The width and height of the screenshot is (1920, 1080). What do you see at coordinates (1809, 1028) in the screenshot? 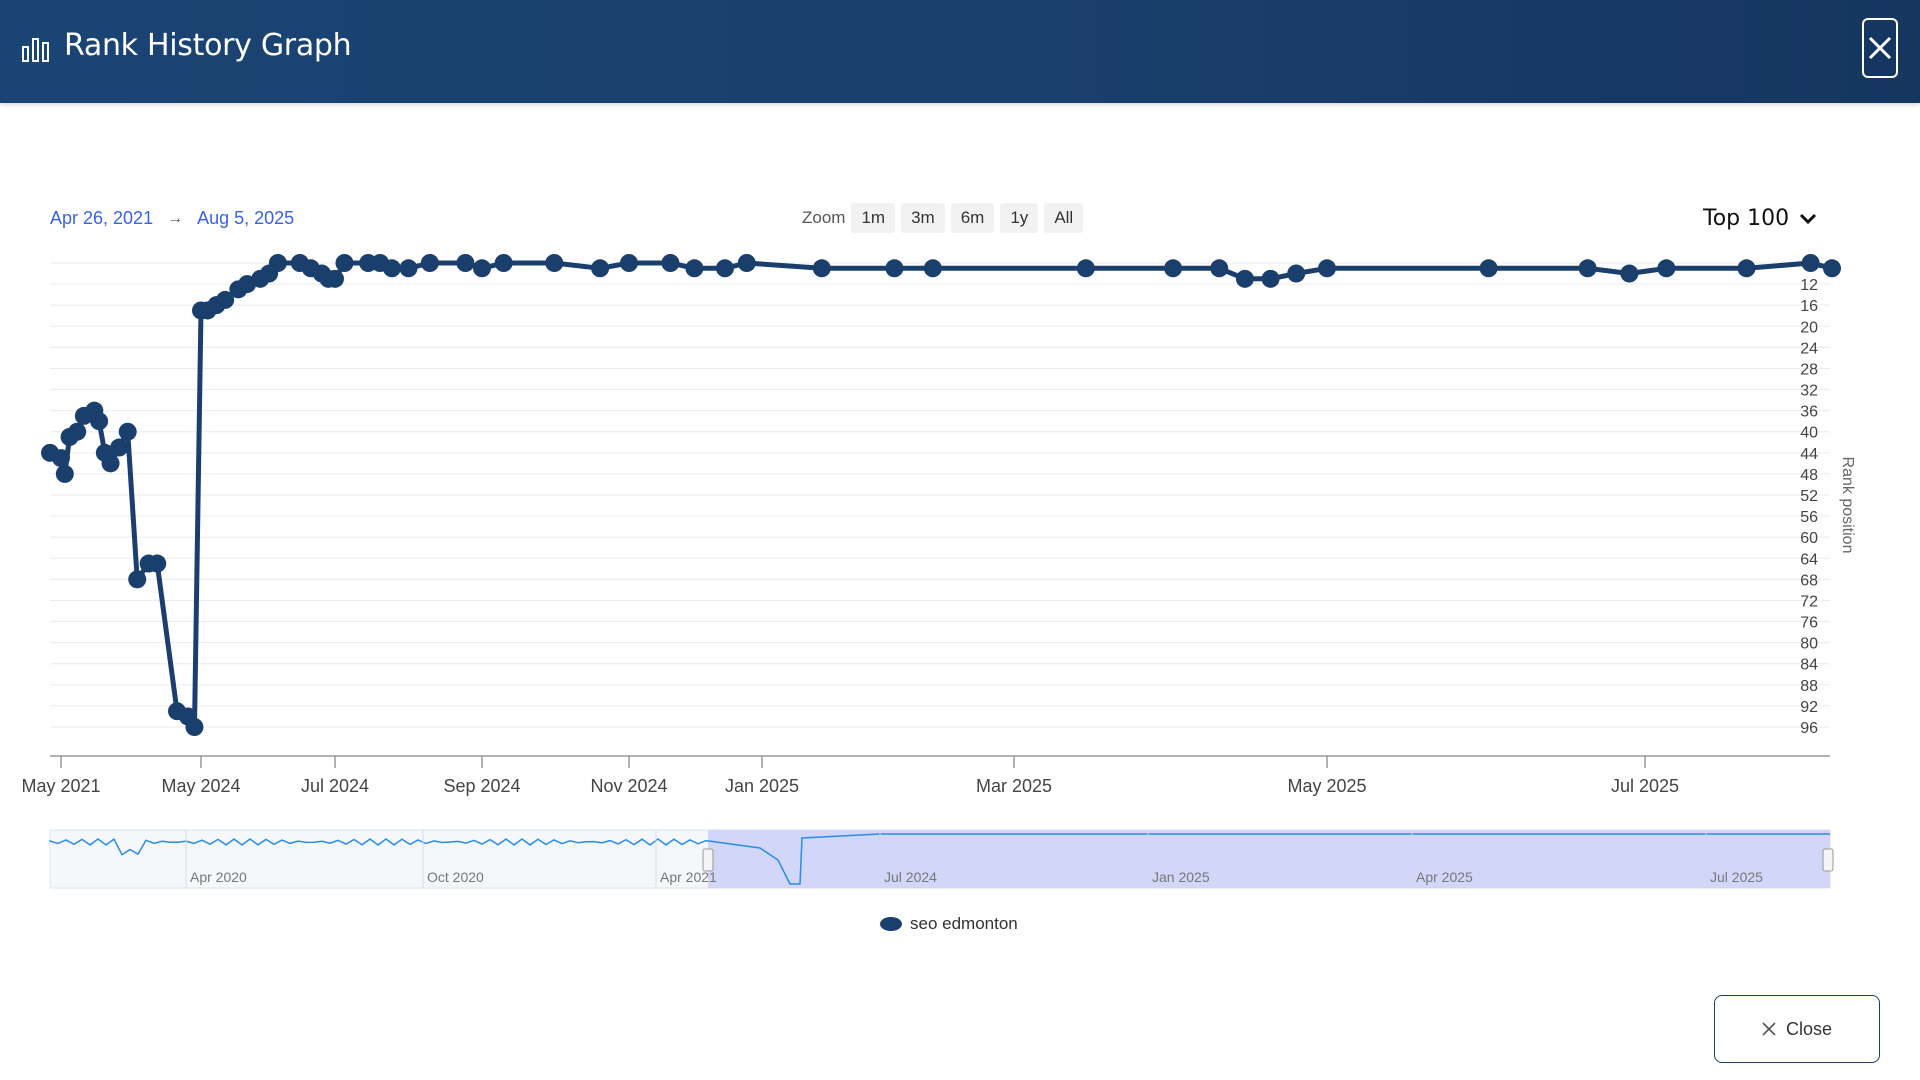
I see `close-label: Close` at bounding box center [1809, 1028].